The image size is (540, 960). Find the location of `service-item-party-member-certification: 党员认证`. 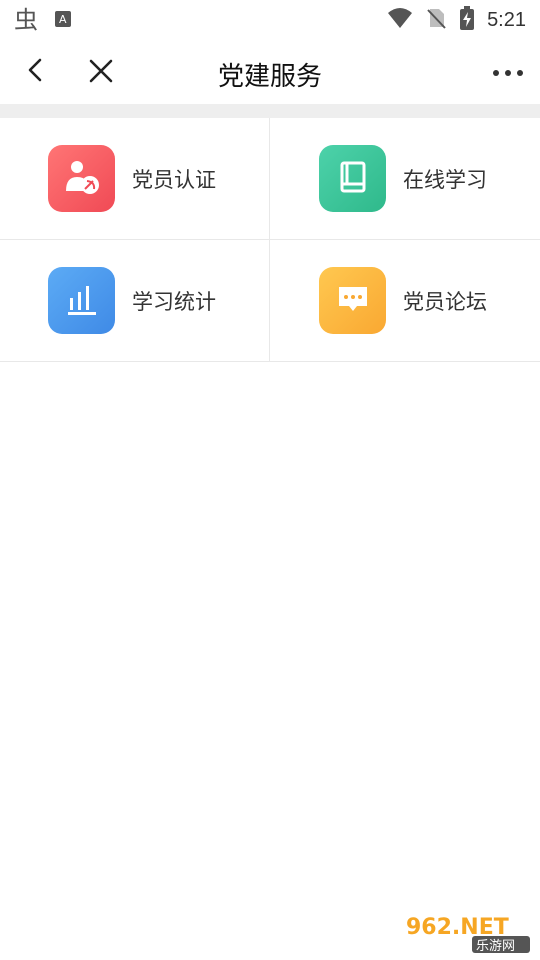

service-item-party-member-certification: 党员认证 is located at coordinates (135, 179).